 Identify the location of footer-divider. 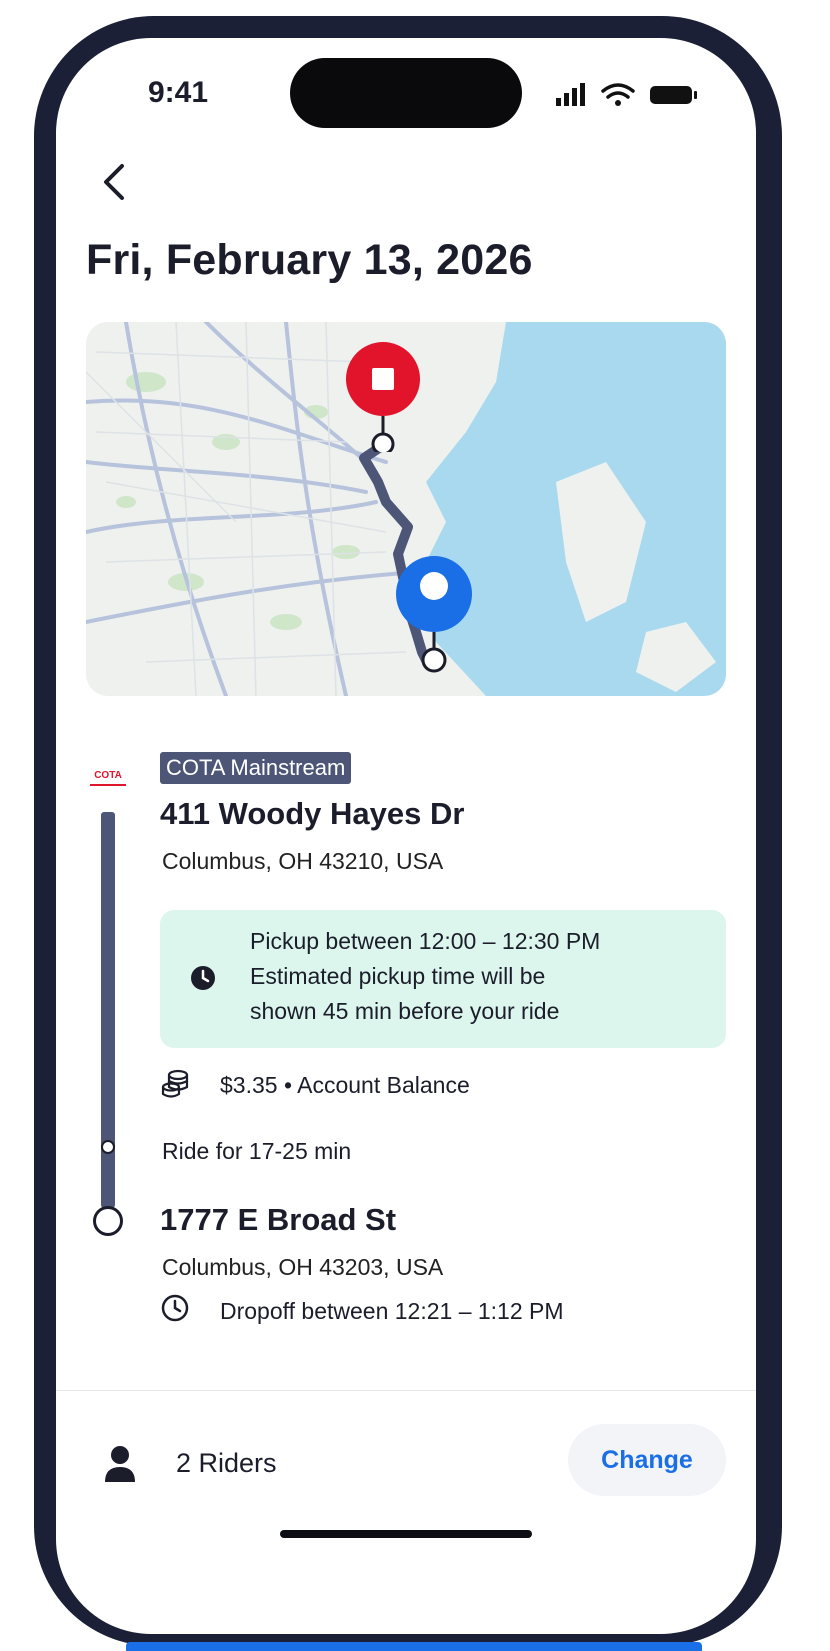
(406, 1390).